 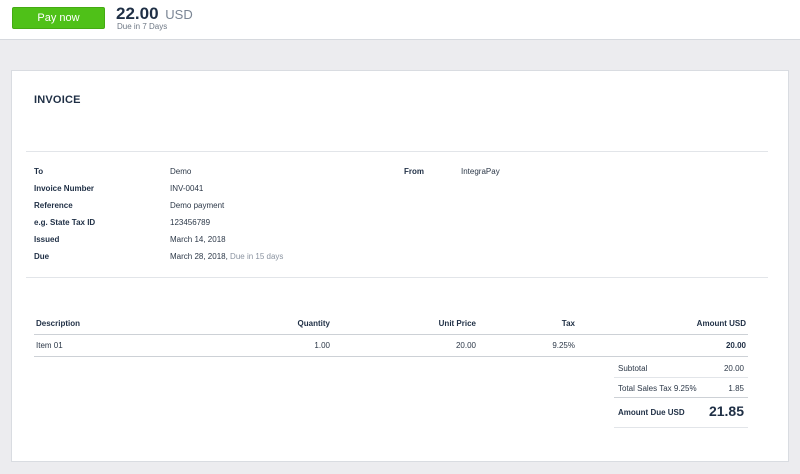 I want to click on row-unit-price: 20.00, so click(x=465, y=345).